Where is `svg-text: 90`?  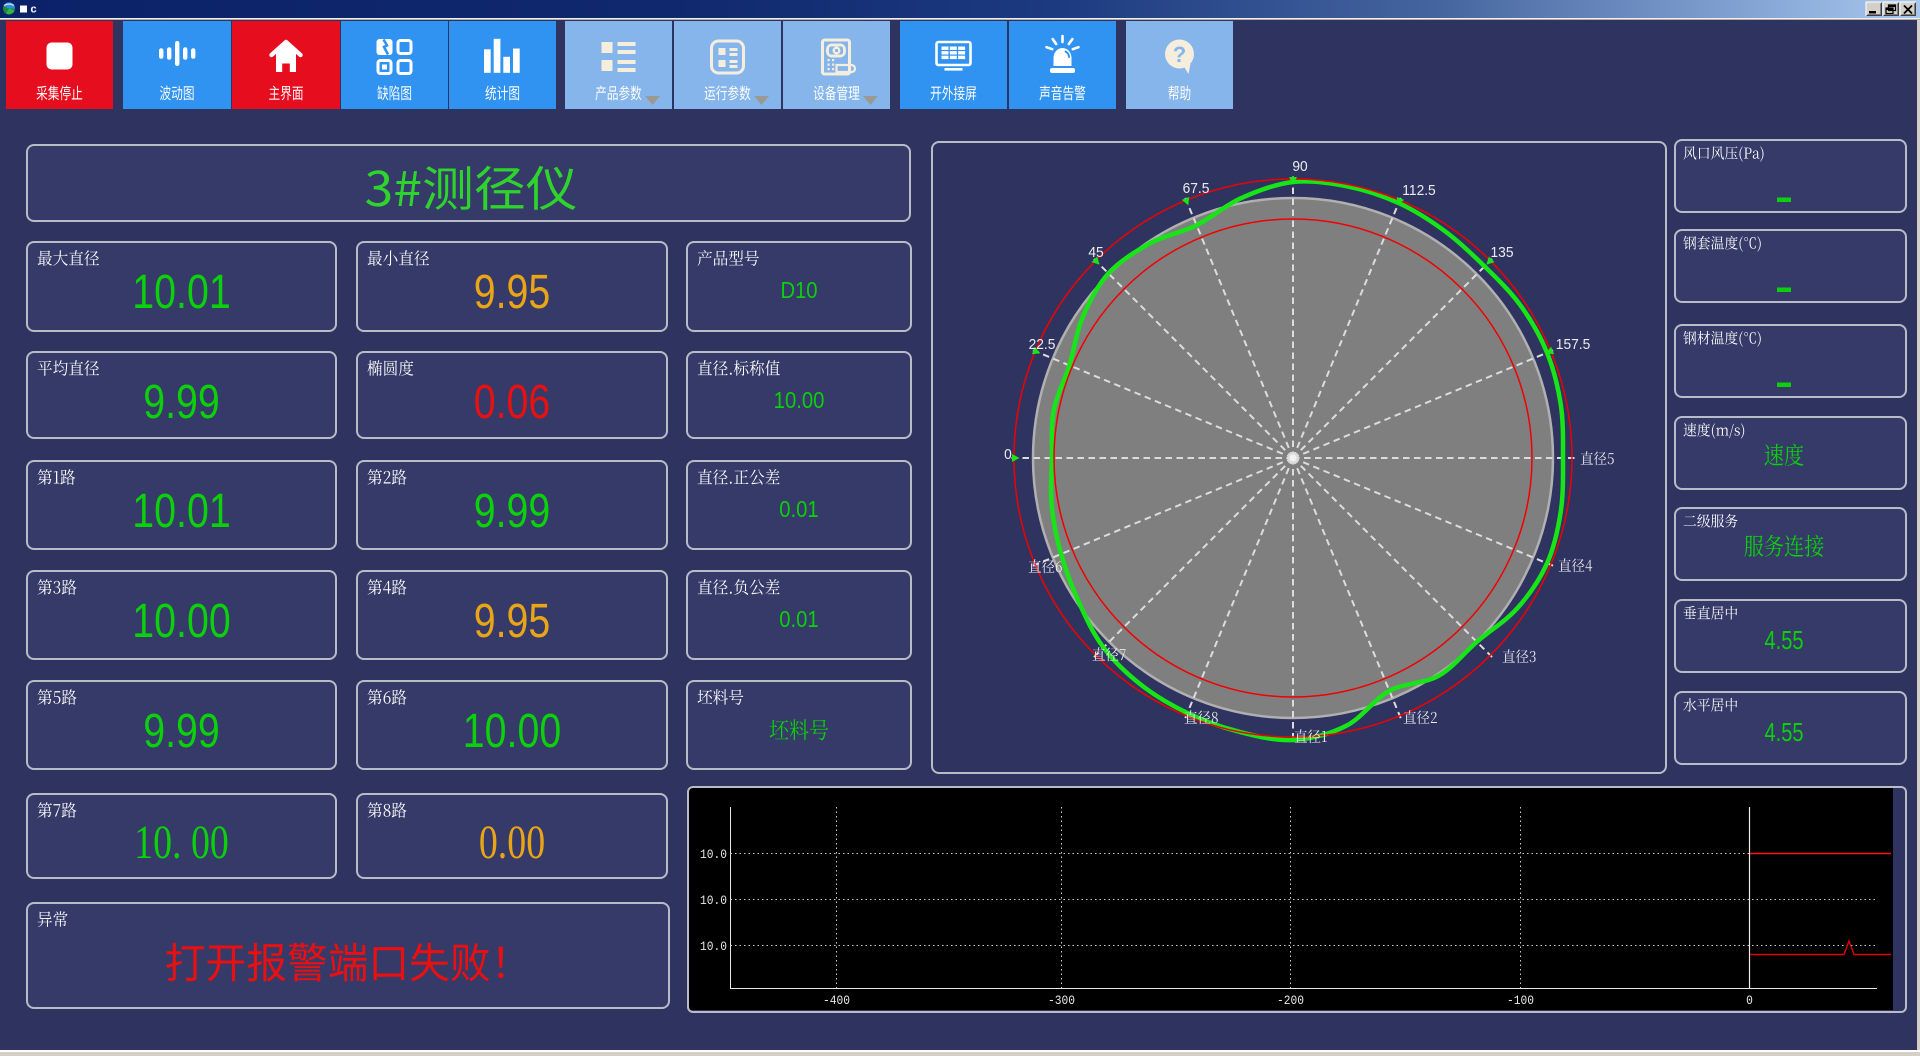 svg-text: 90 is located at coordinates (1299, 166).